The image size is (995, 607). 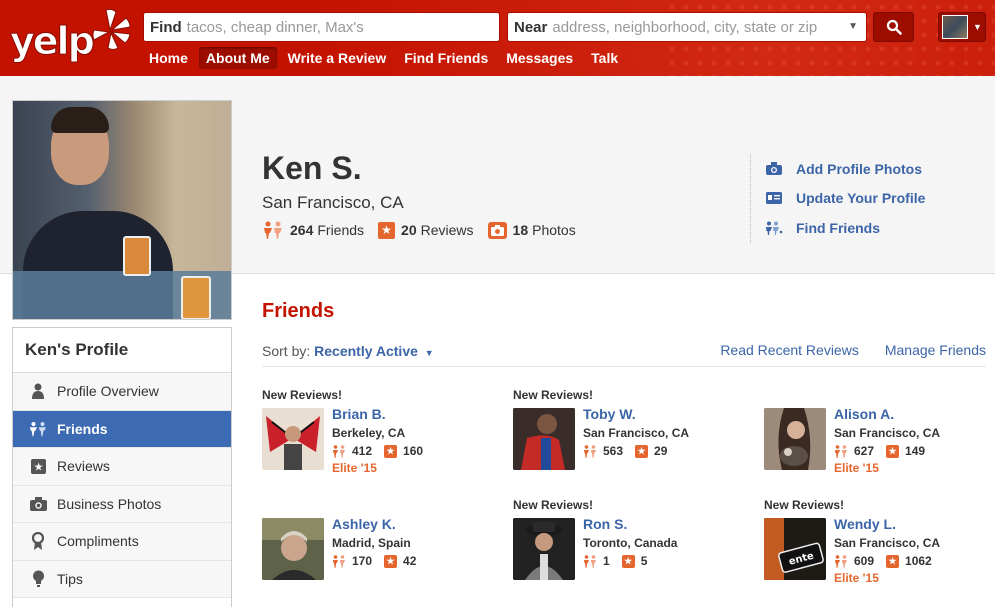 I want to click on nav-messages: Messages, so click(x=539, y=58).